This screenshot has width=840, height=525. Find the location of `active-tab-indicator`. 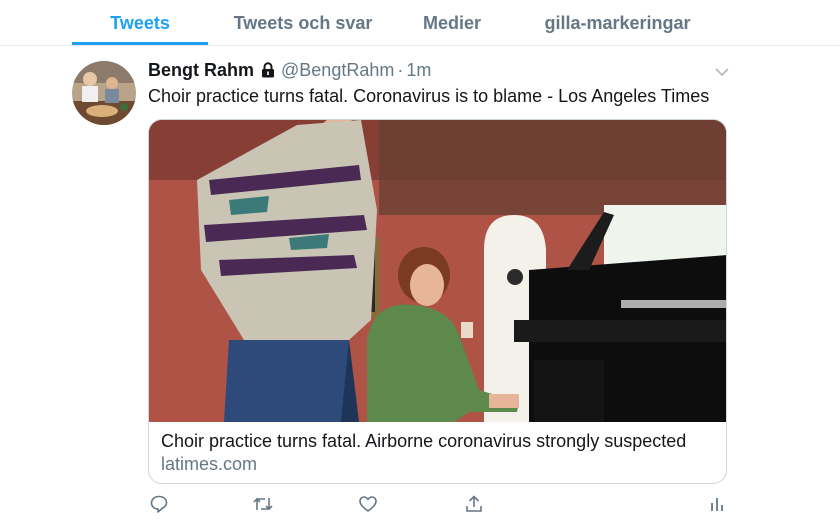

active-tab-indicator is located at coordinates (140, 43).